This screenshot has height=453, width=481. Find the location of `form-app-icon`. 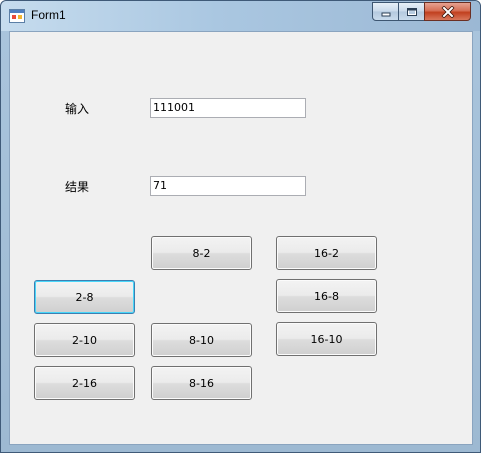

form-app-icon is located at coordinates (17, 16).